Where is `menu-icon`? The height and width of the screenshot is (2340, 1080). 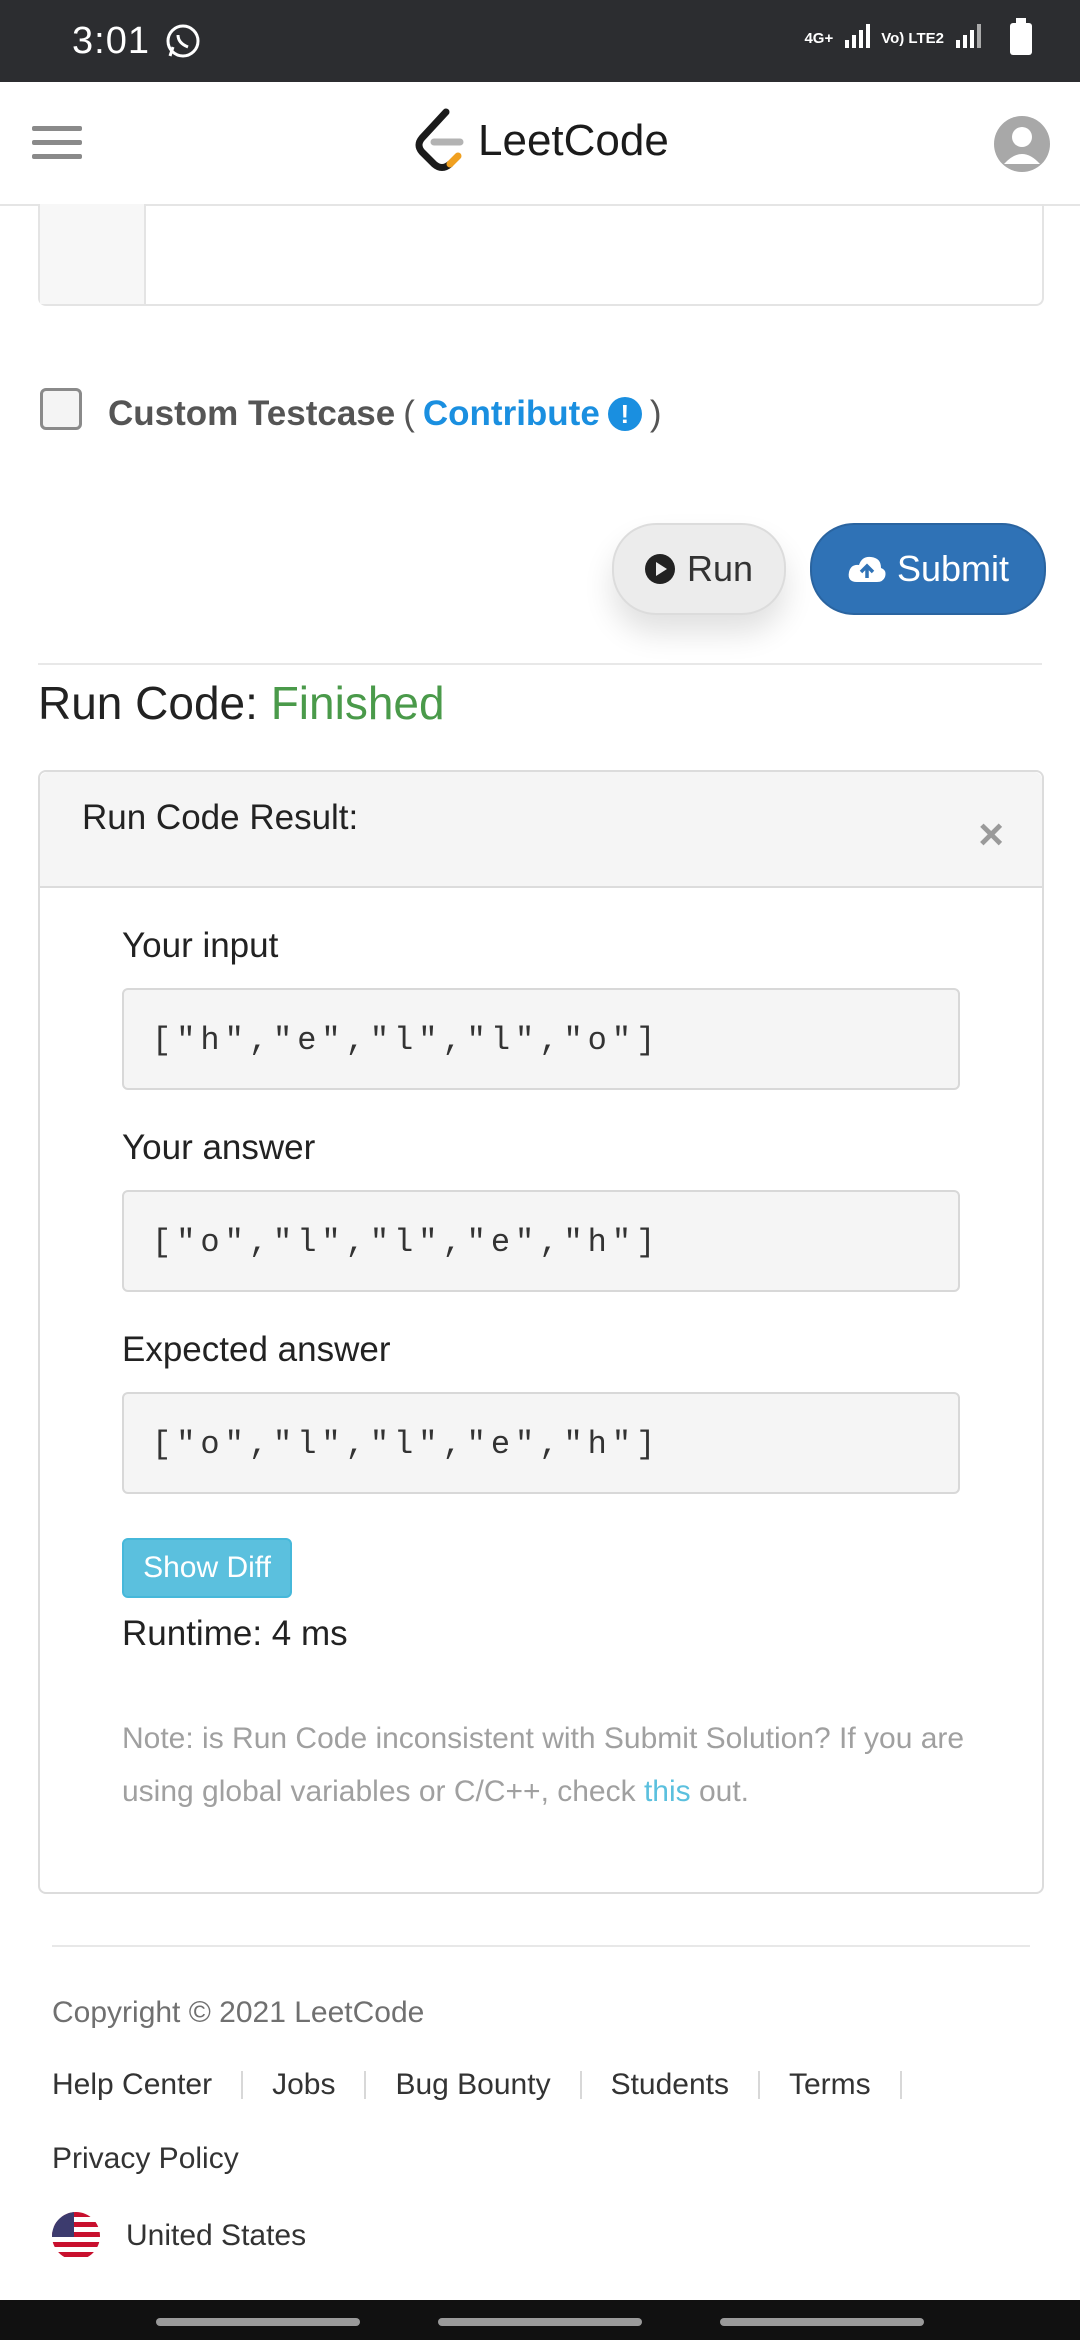 menu-icon is located at coordinates (57, 147).